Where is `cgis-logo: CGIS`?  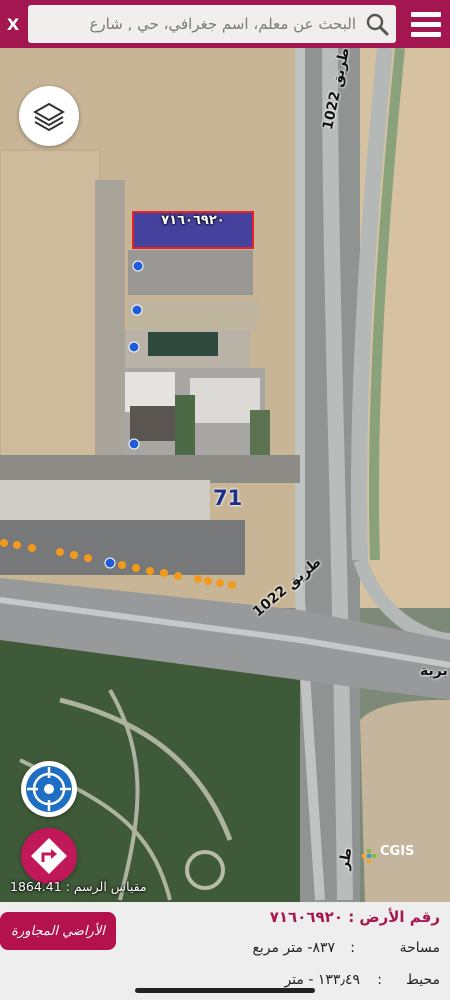
cgis-logo: CGIS is located at coordinates (393, 855).